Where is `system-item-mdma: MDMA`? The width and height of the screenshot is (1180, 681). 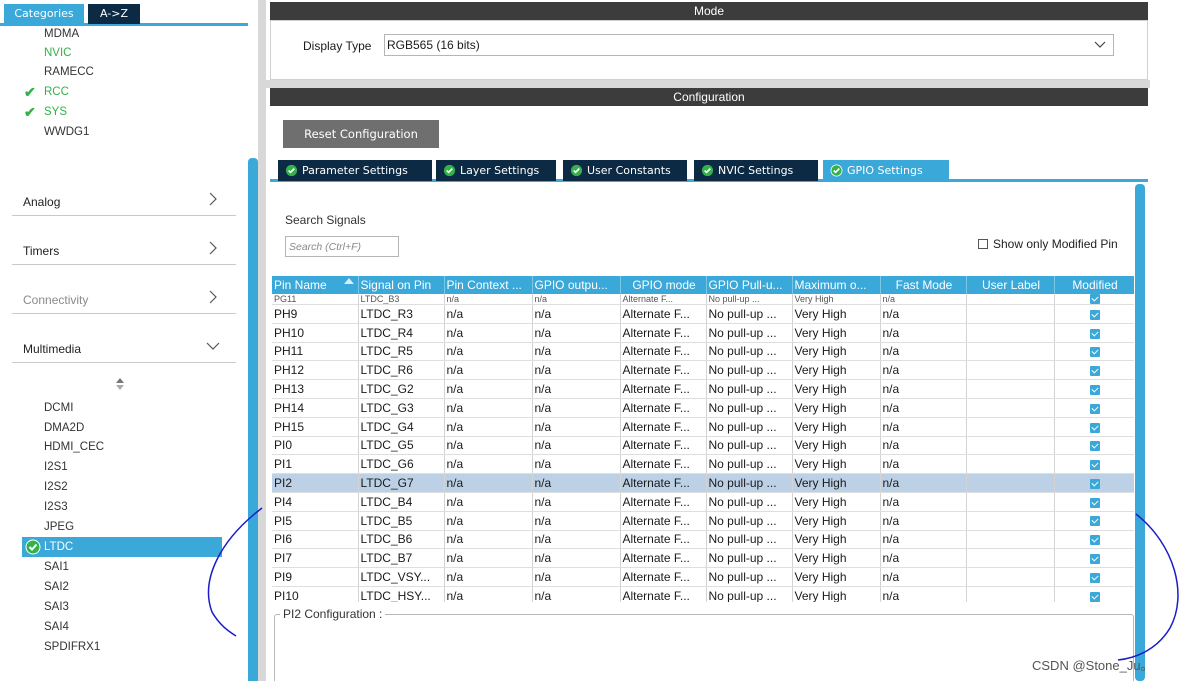
system-item-mdma: MDMA is located at coordinates (61, 34).